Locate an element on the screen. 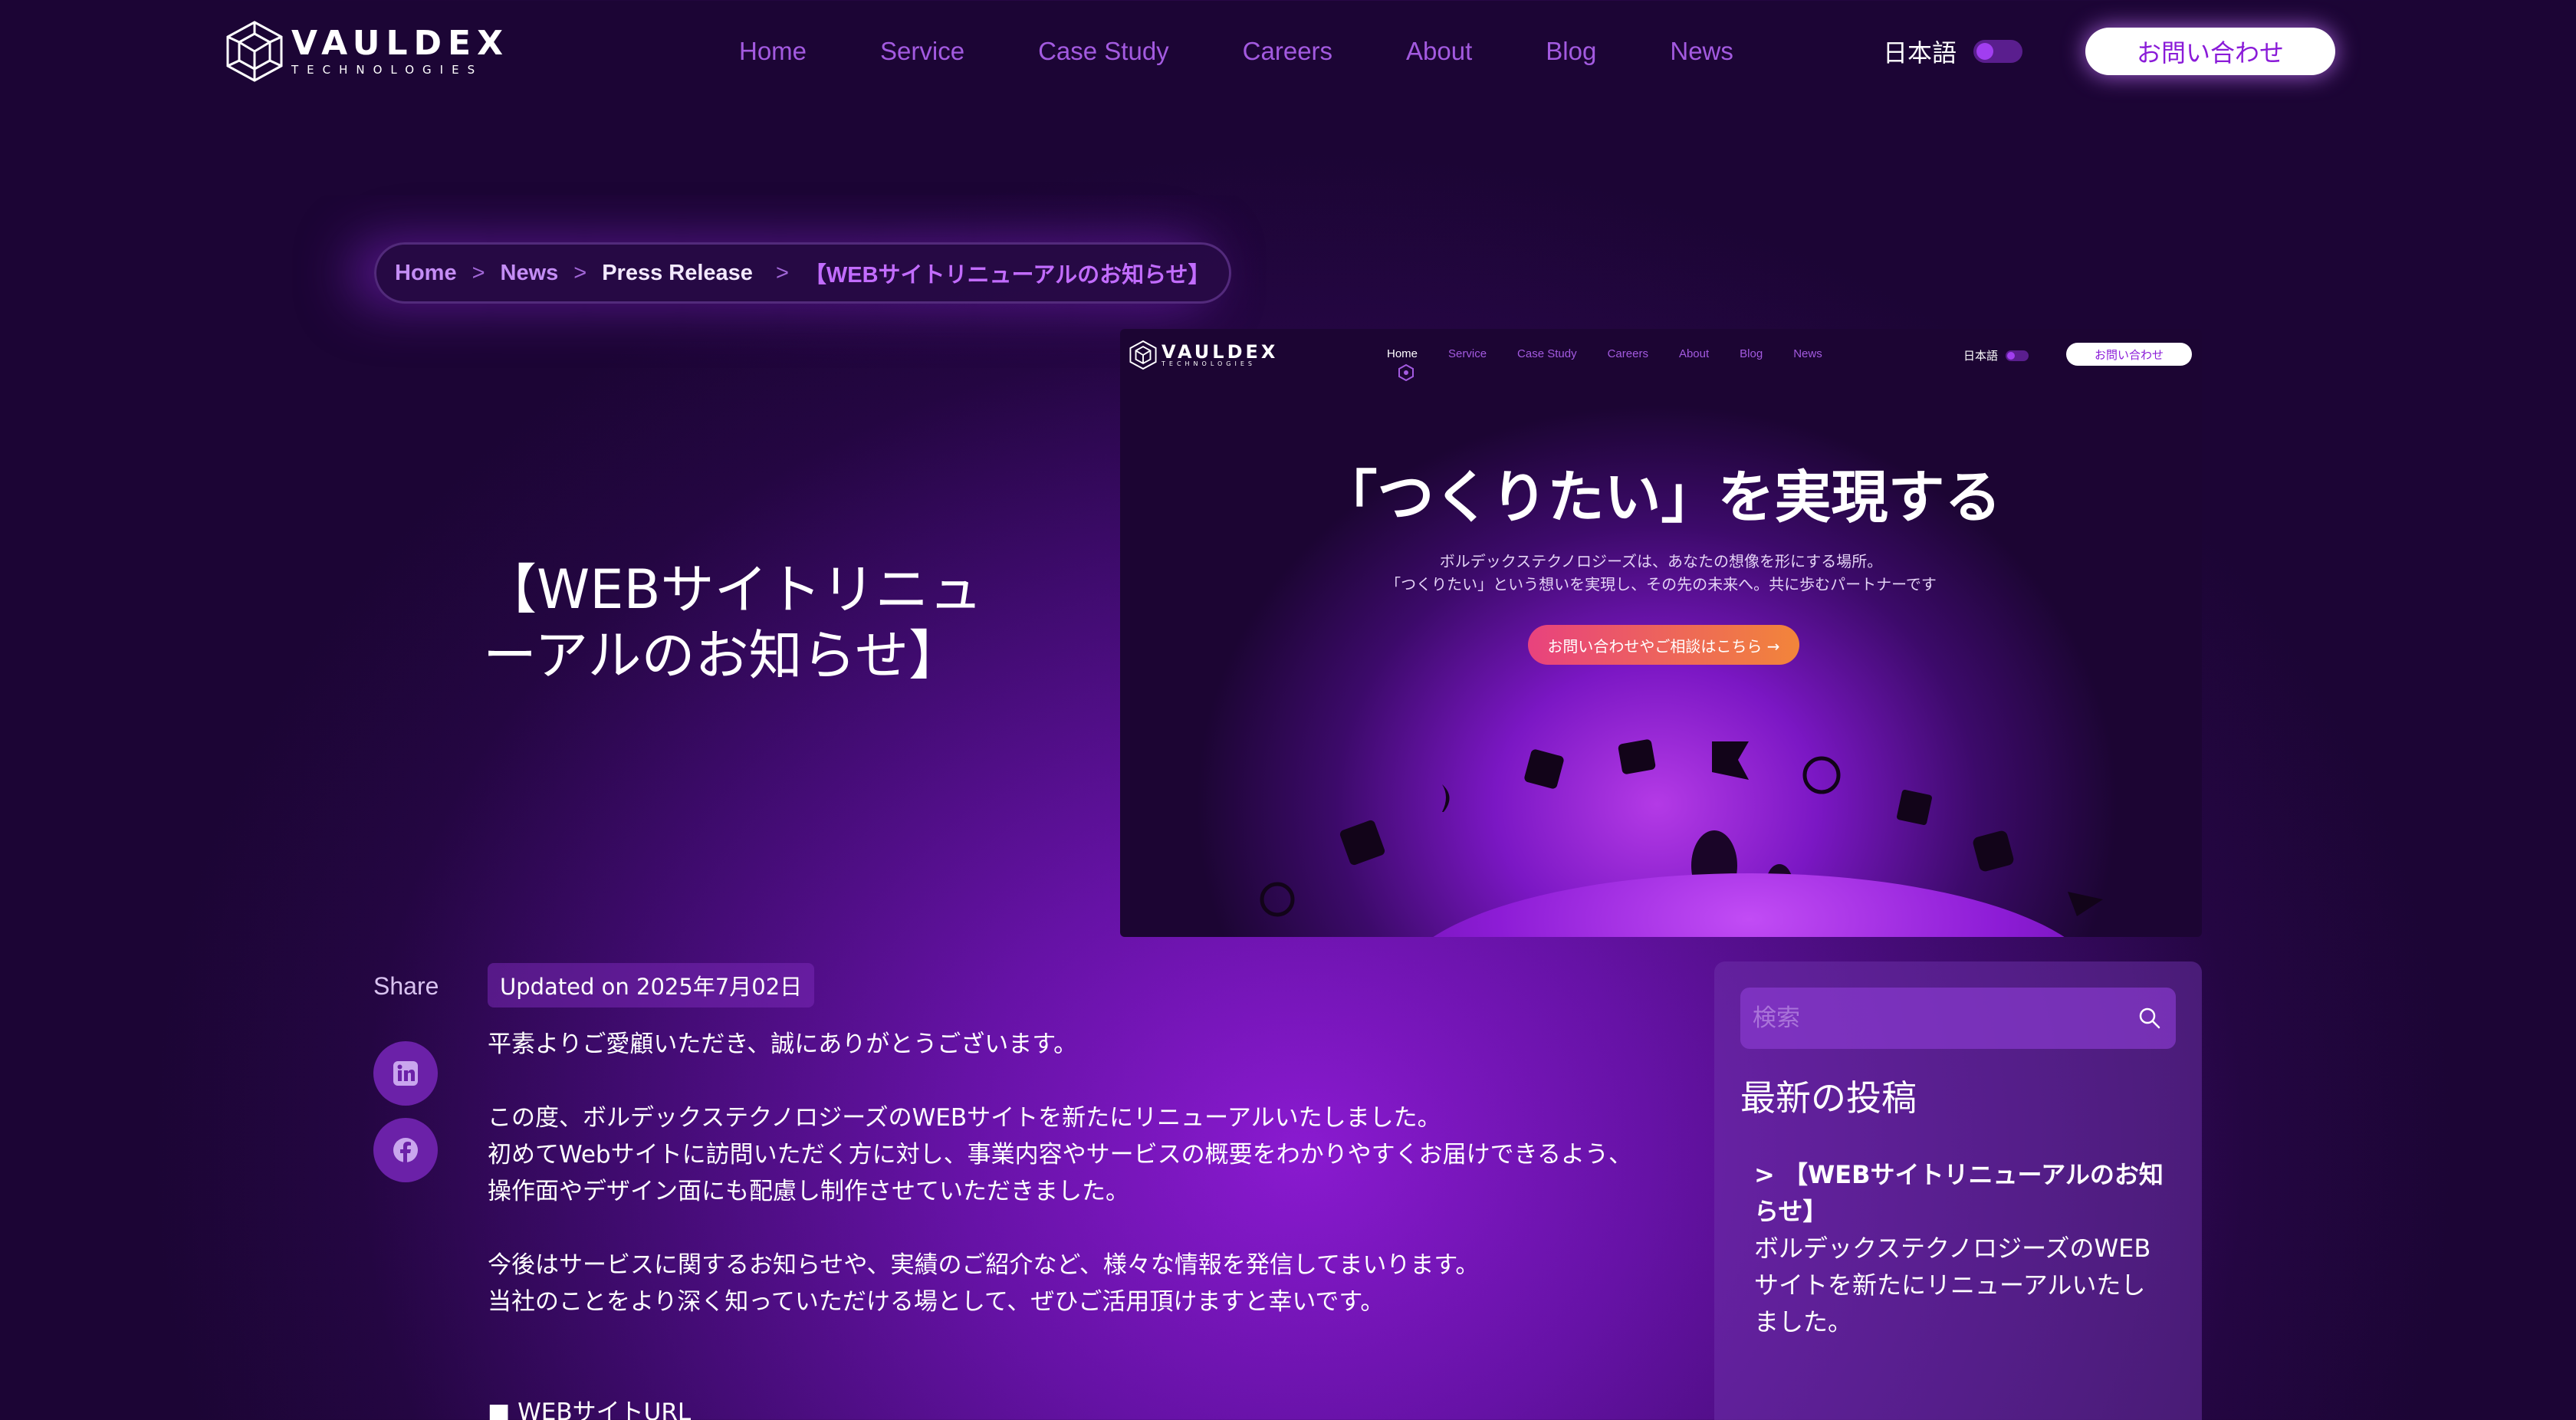  nav-service: Service is located at coordinates (922, 51).